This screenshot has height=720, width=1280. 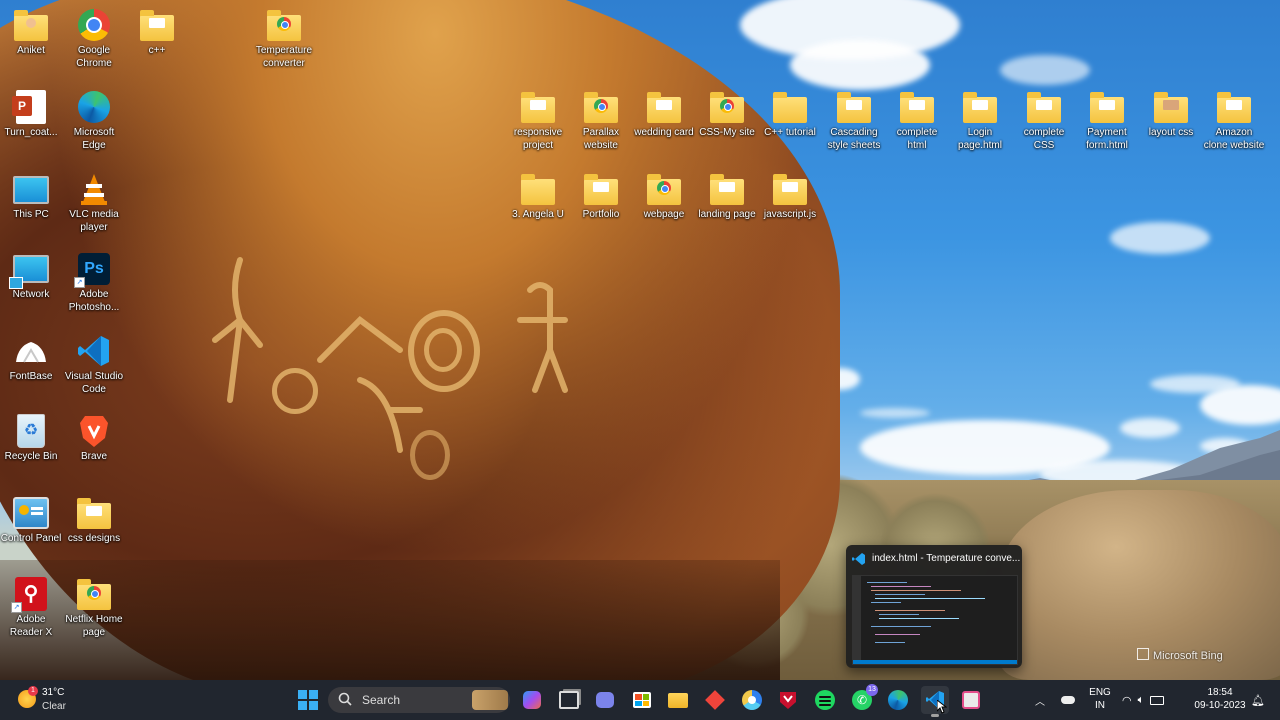 I want to click on desktop-icon-google-chrome: Google Chrome, so click(x=94, y=39).